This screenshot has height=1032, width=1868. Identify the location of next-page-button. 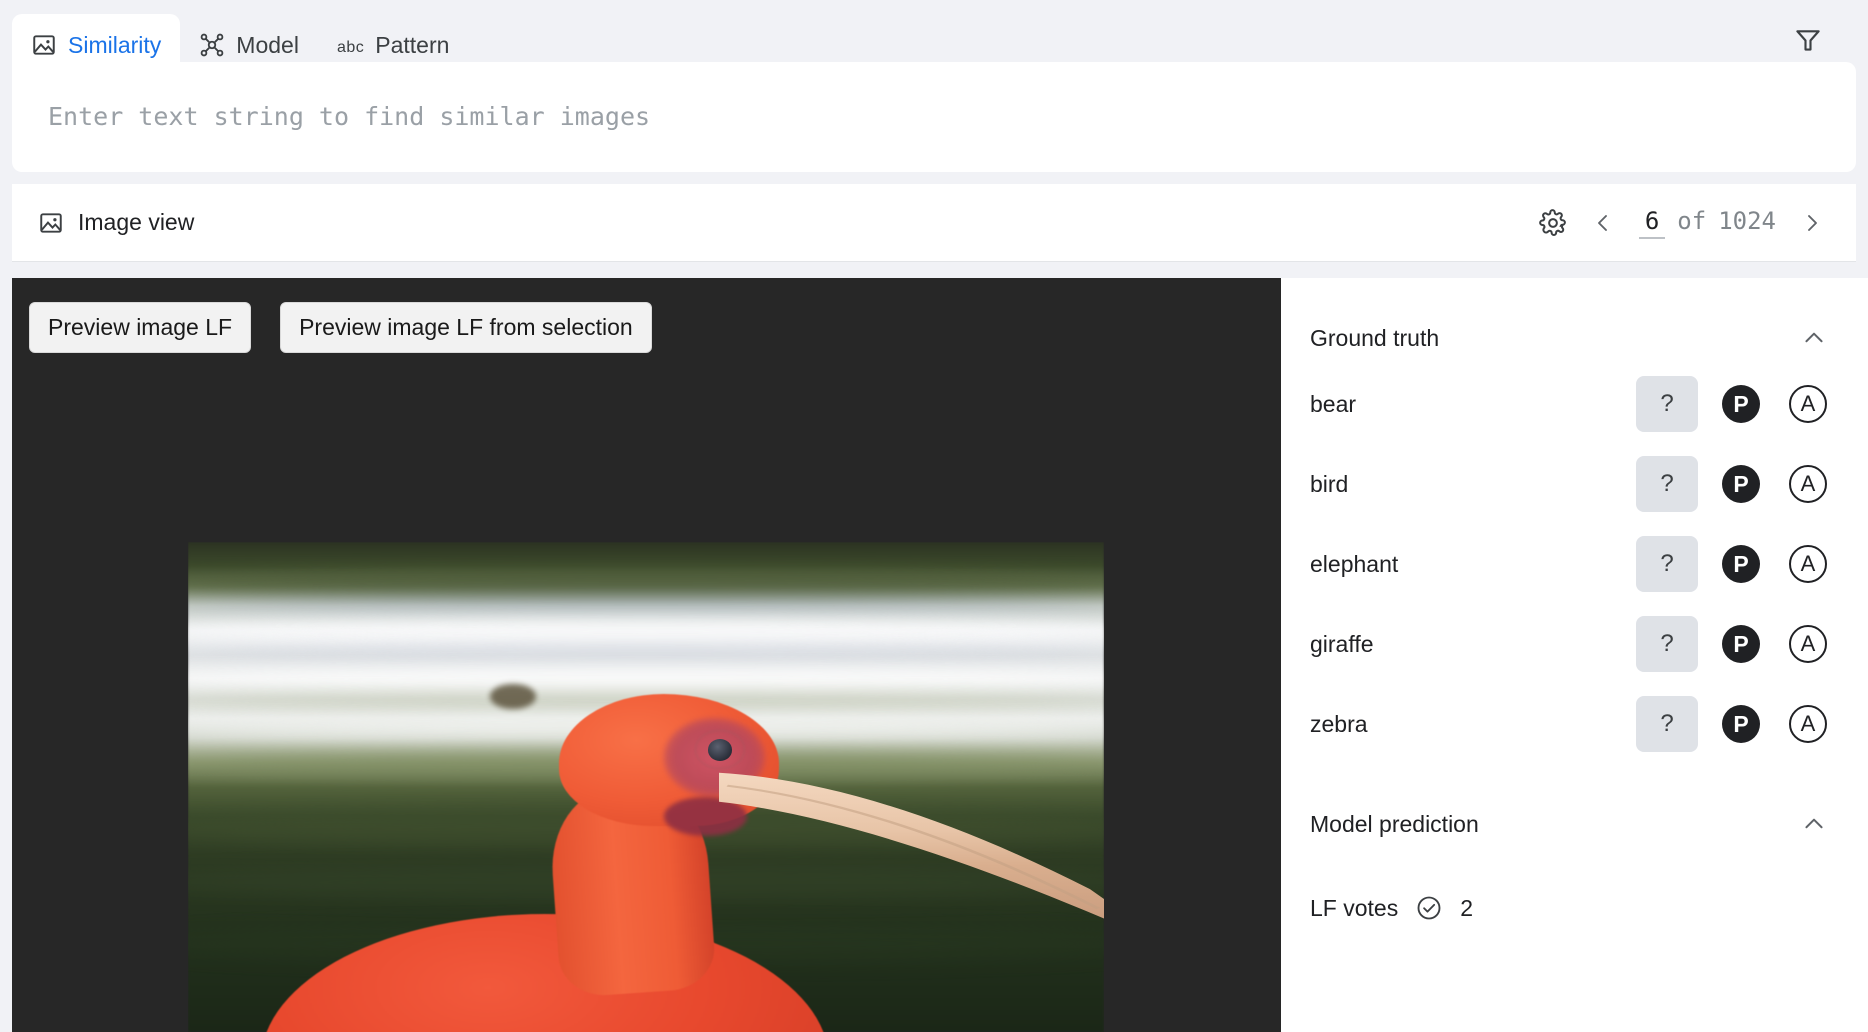
(1812, 223).